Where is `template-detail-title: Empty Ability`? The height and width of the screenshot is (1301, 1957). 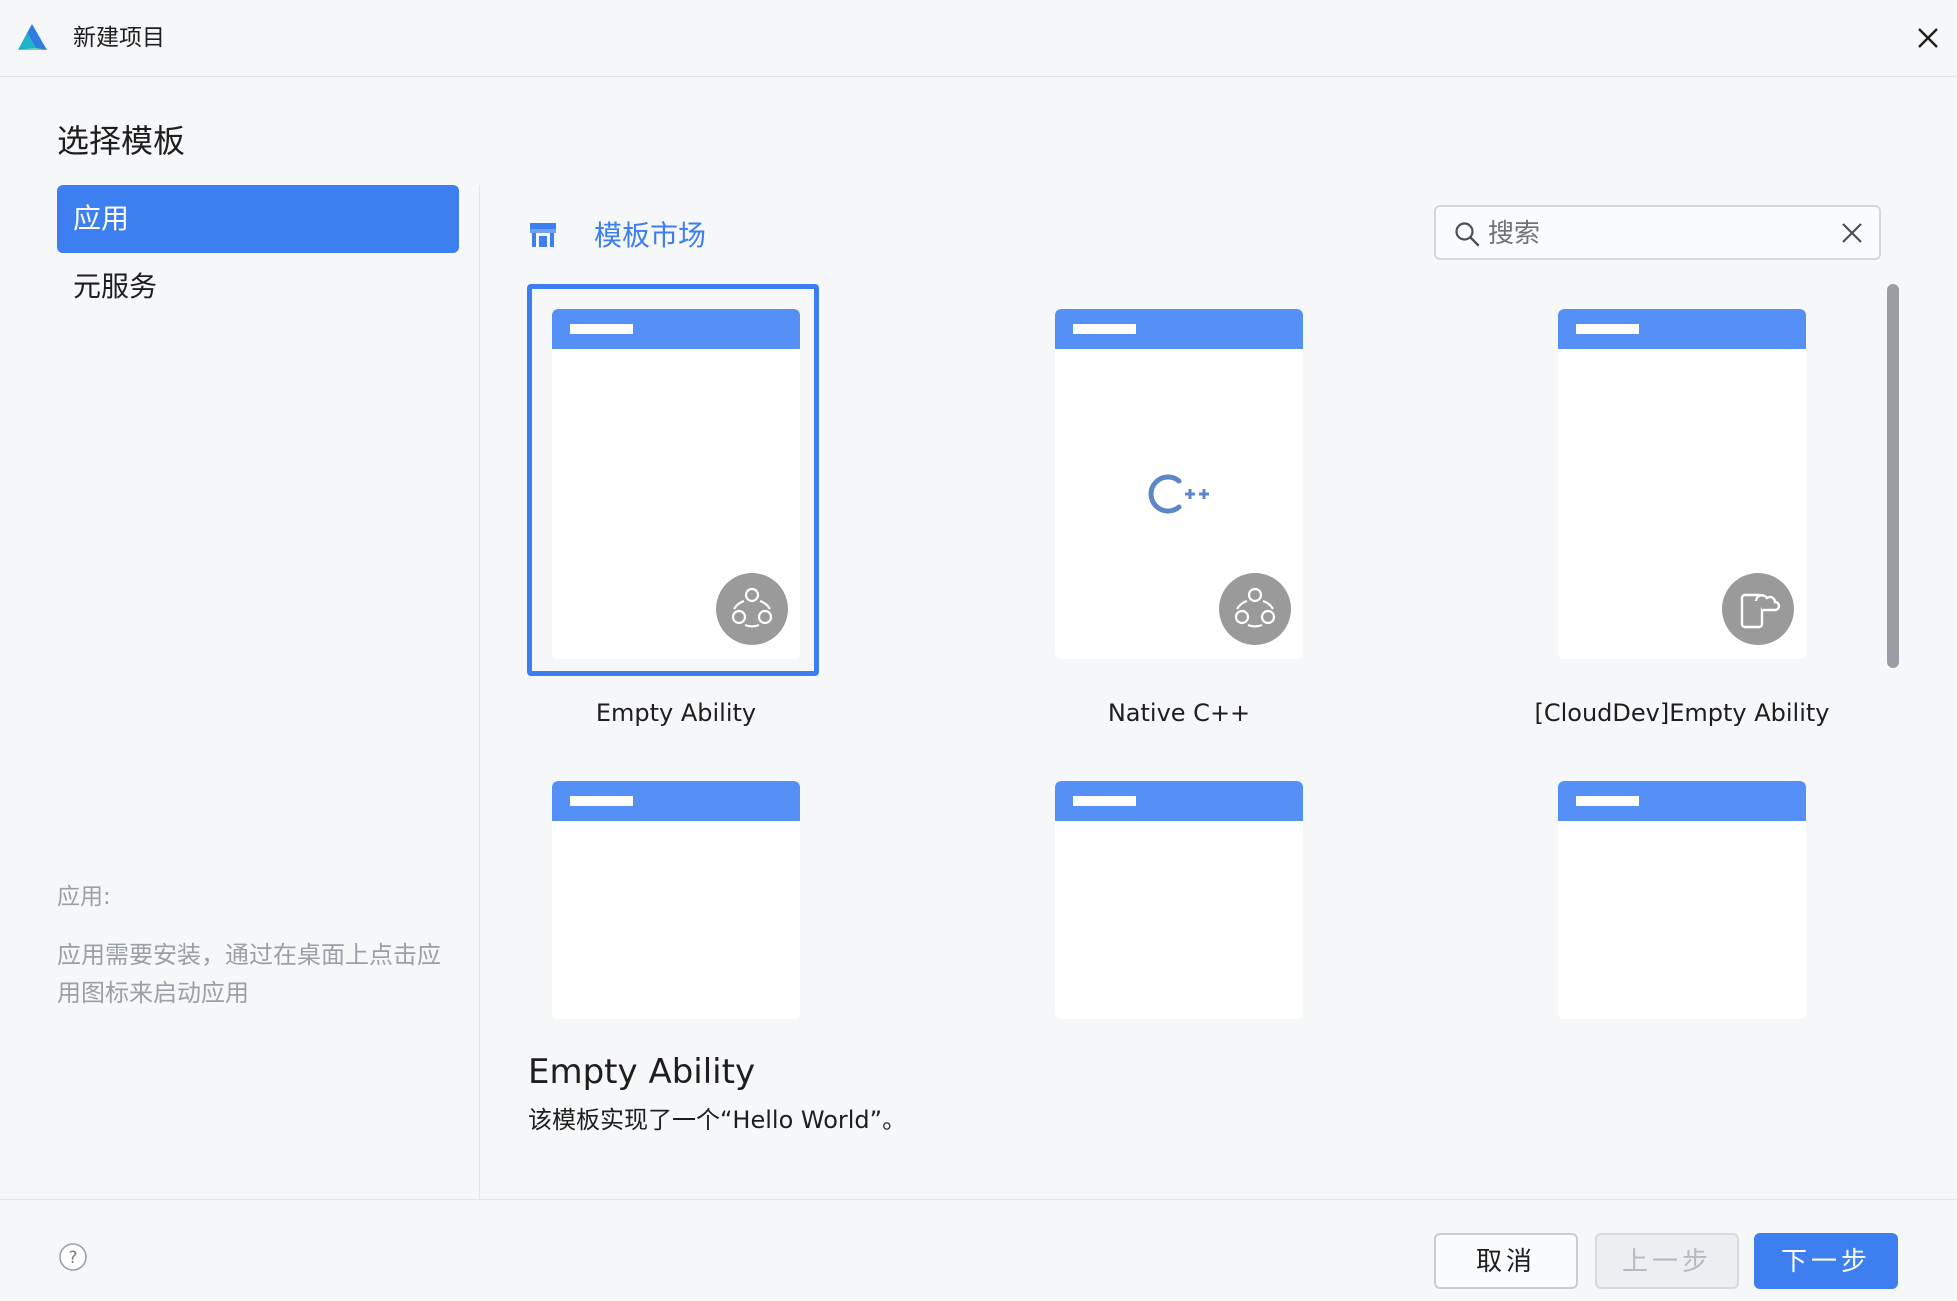
template-detail-title: Empty Ability is located at coordinates (642, 1072).